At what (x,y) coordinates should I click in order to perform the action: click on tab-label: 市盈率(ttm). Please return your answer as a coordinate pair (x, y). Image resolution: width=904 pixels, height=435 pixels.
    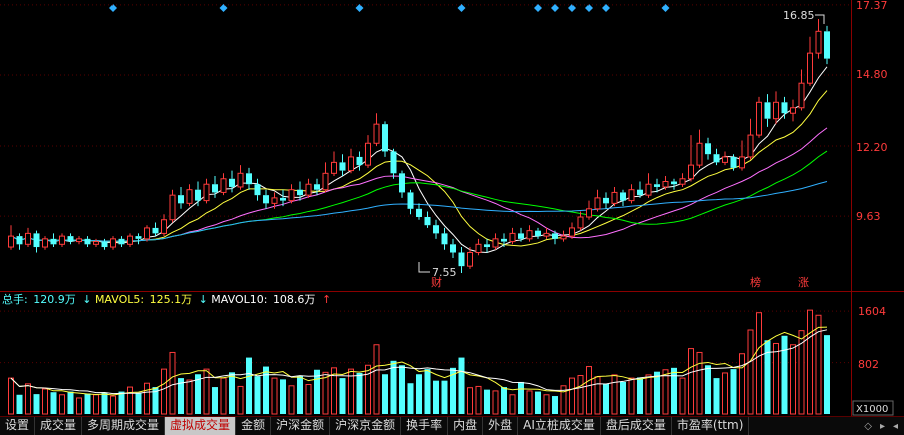
    Looking at the image, I should click on (710, 425).